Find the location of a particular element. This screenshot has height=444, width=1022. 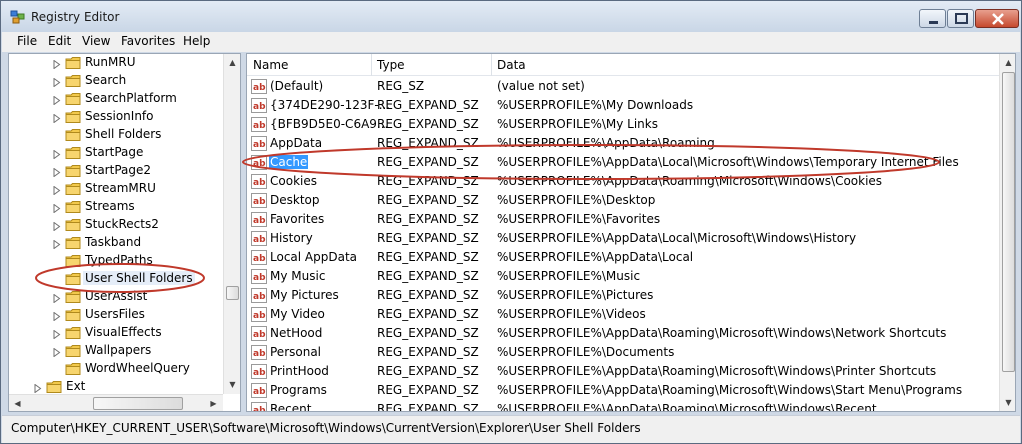

title-bar: Registry Editor is located at coordinates (511, 16).